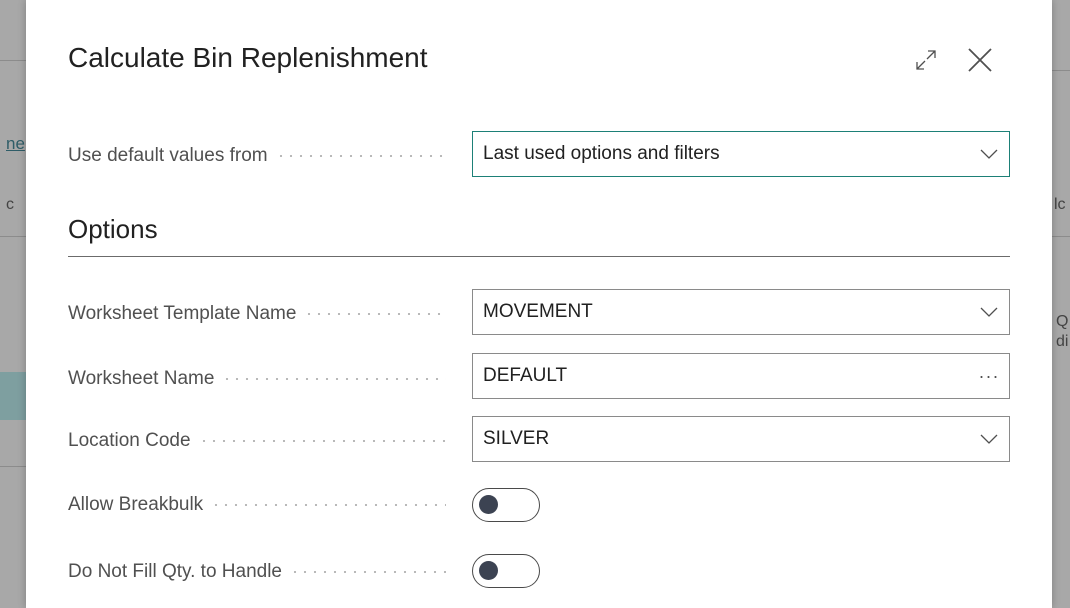 The height and width of the screenshot is (608, 1070). I want to click on allow-breakbulk-toggle, so click(506, 505).